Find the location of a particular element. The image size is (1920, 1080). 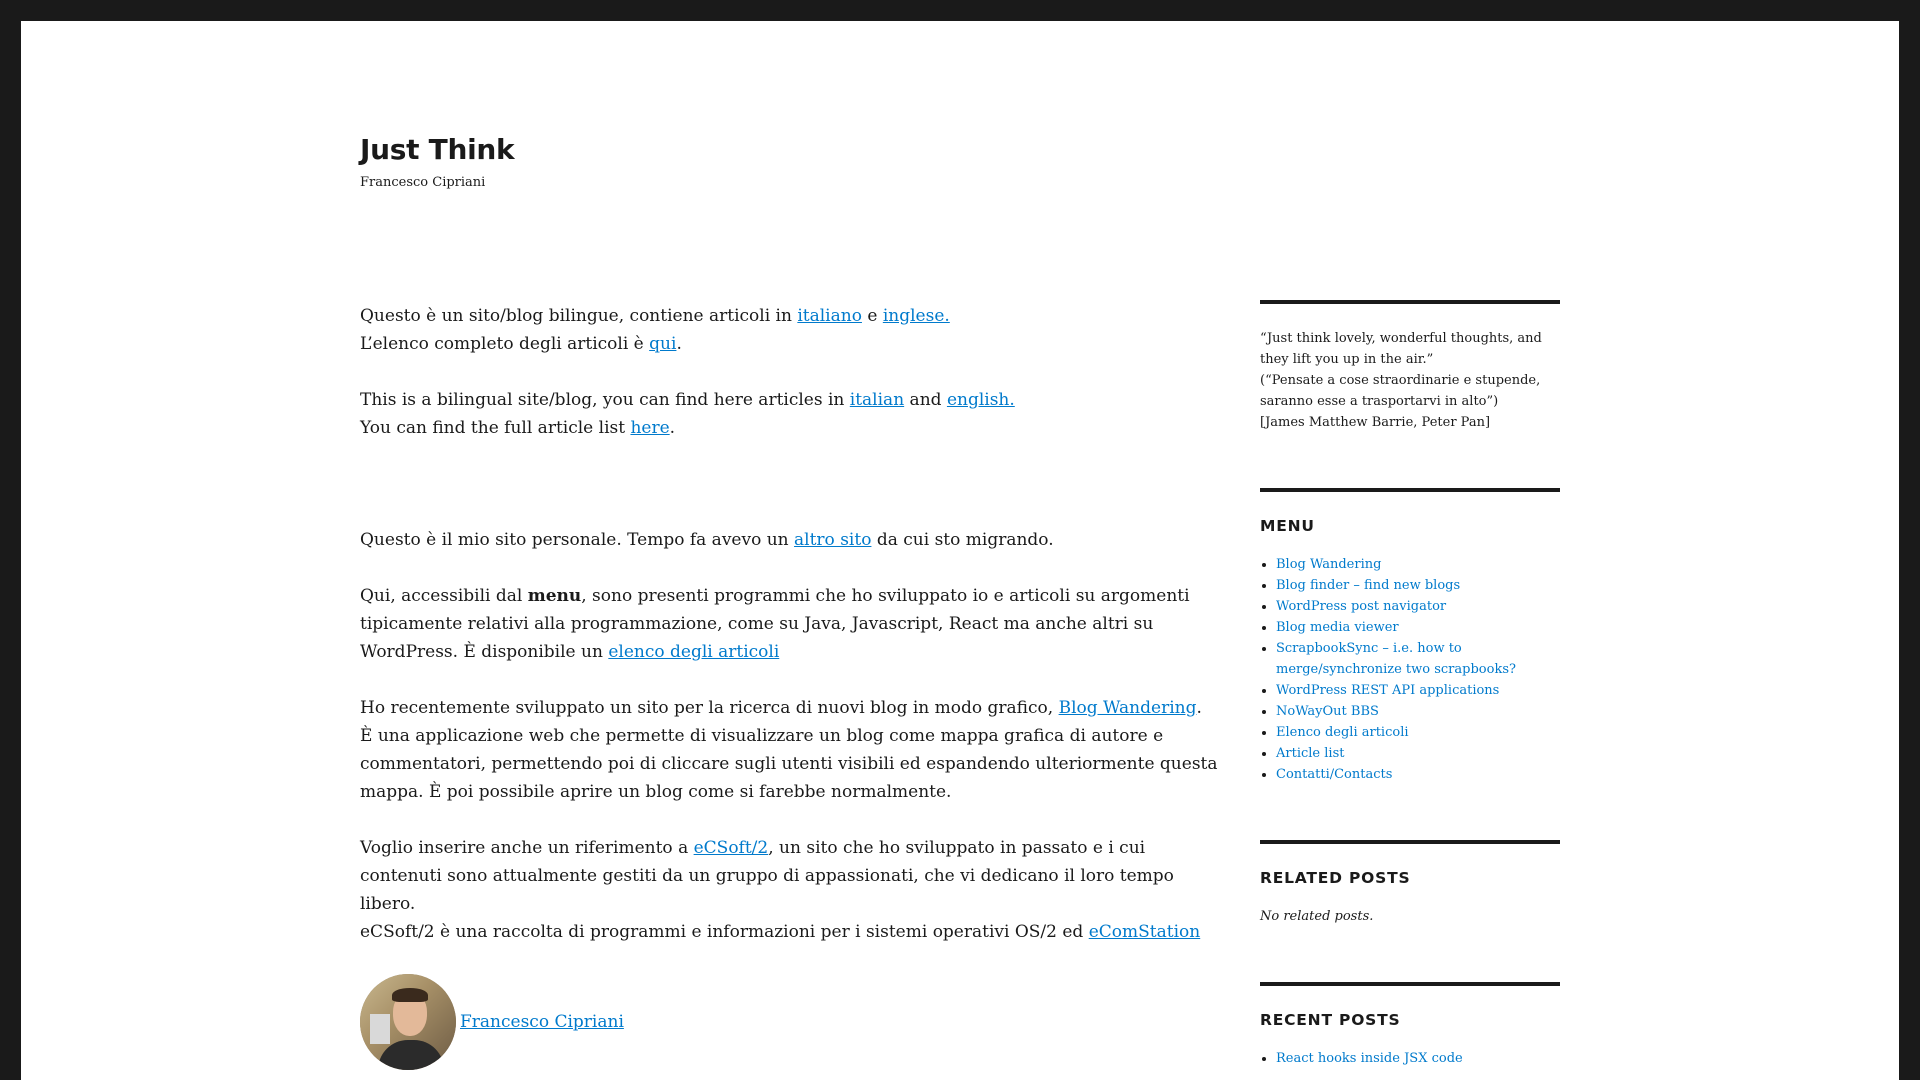

menu-item: WordPress post navigator is located at coordinates (1418, 606).